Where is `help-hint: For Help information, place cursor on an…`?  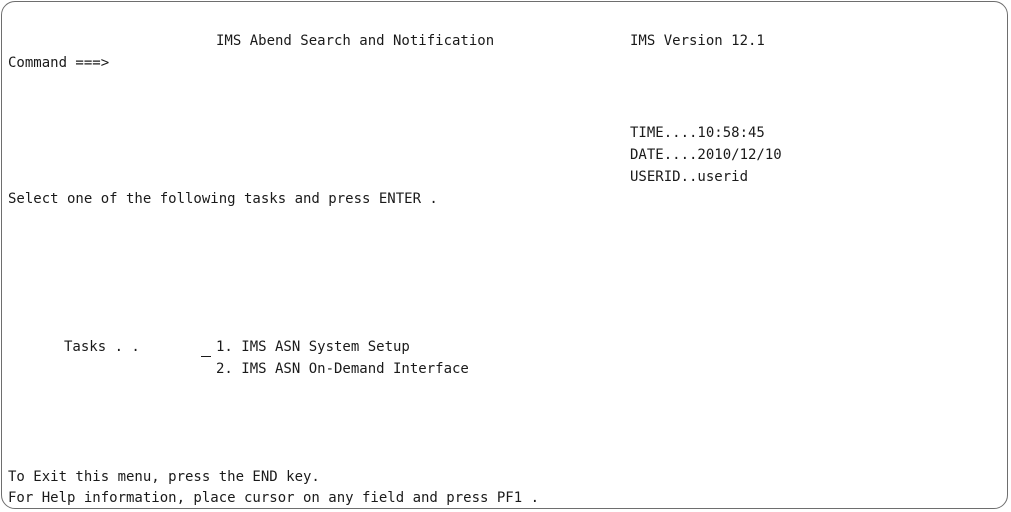
help-hint: For Help information, place cursor on an… is located at coordinates (274, 498).